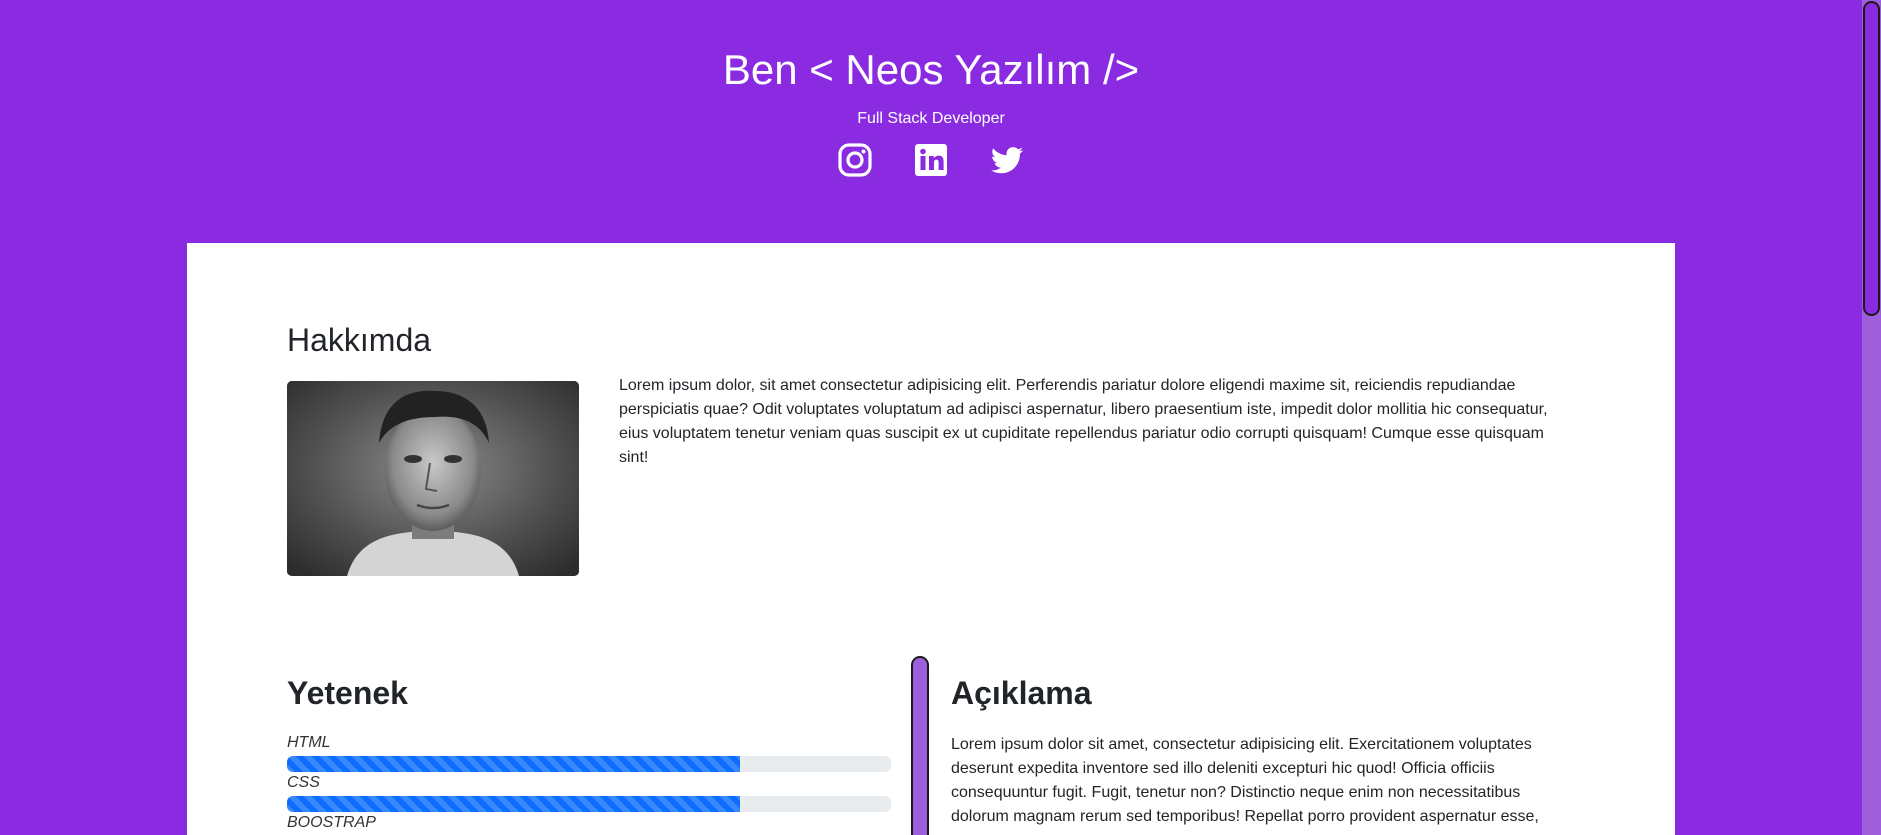 The image size is (1881, 835). I want to click on page-scrollbar-thumb, so click(1871, 158).